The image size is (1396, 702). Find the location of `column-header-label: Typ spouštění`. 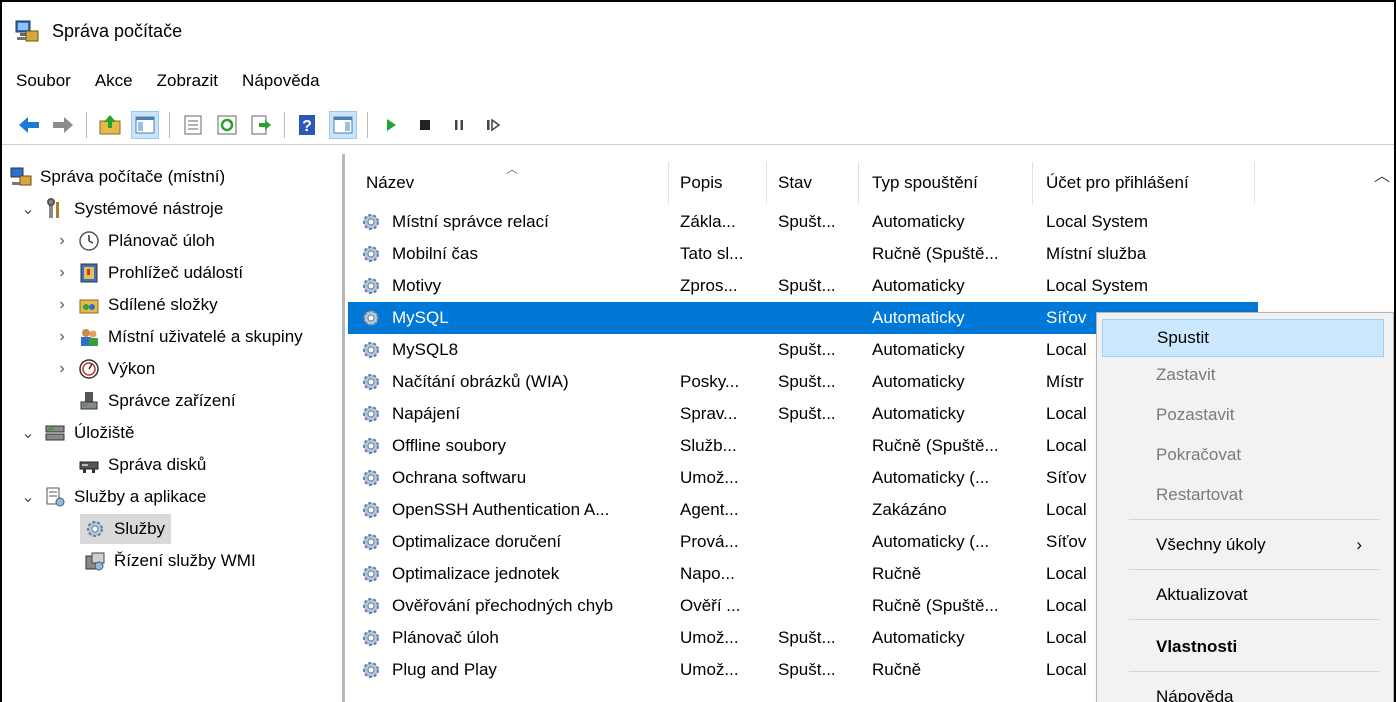

column-header-label: Typ spouštění is located at coordinates (925, 182).